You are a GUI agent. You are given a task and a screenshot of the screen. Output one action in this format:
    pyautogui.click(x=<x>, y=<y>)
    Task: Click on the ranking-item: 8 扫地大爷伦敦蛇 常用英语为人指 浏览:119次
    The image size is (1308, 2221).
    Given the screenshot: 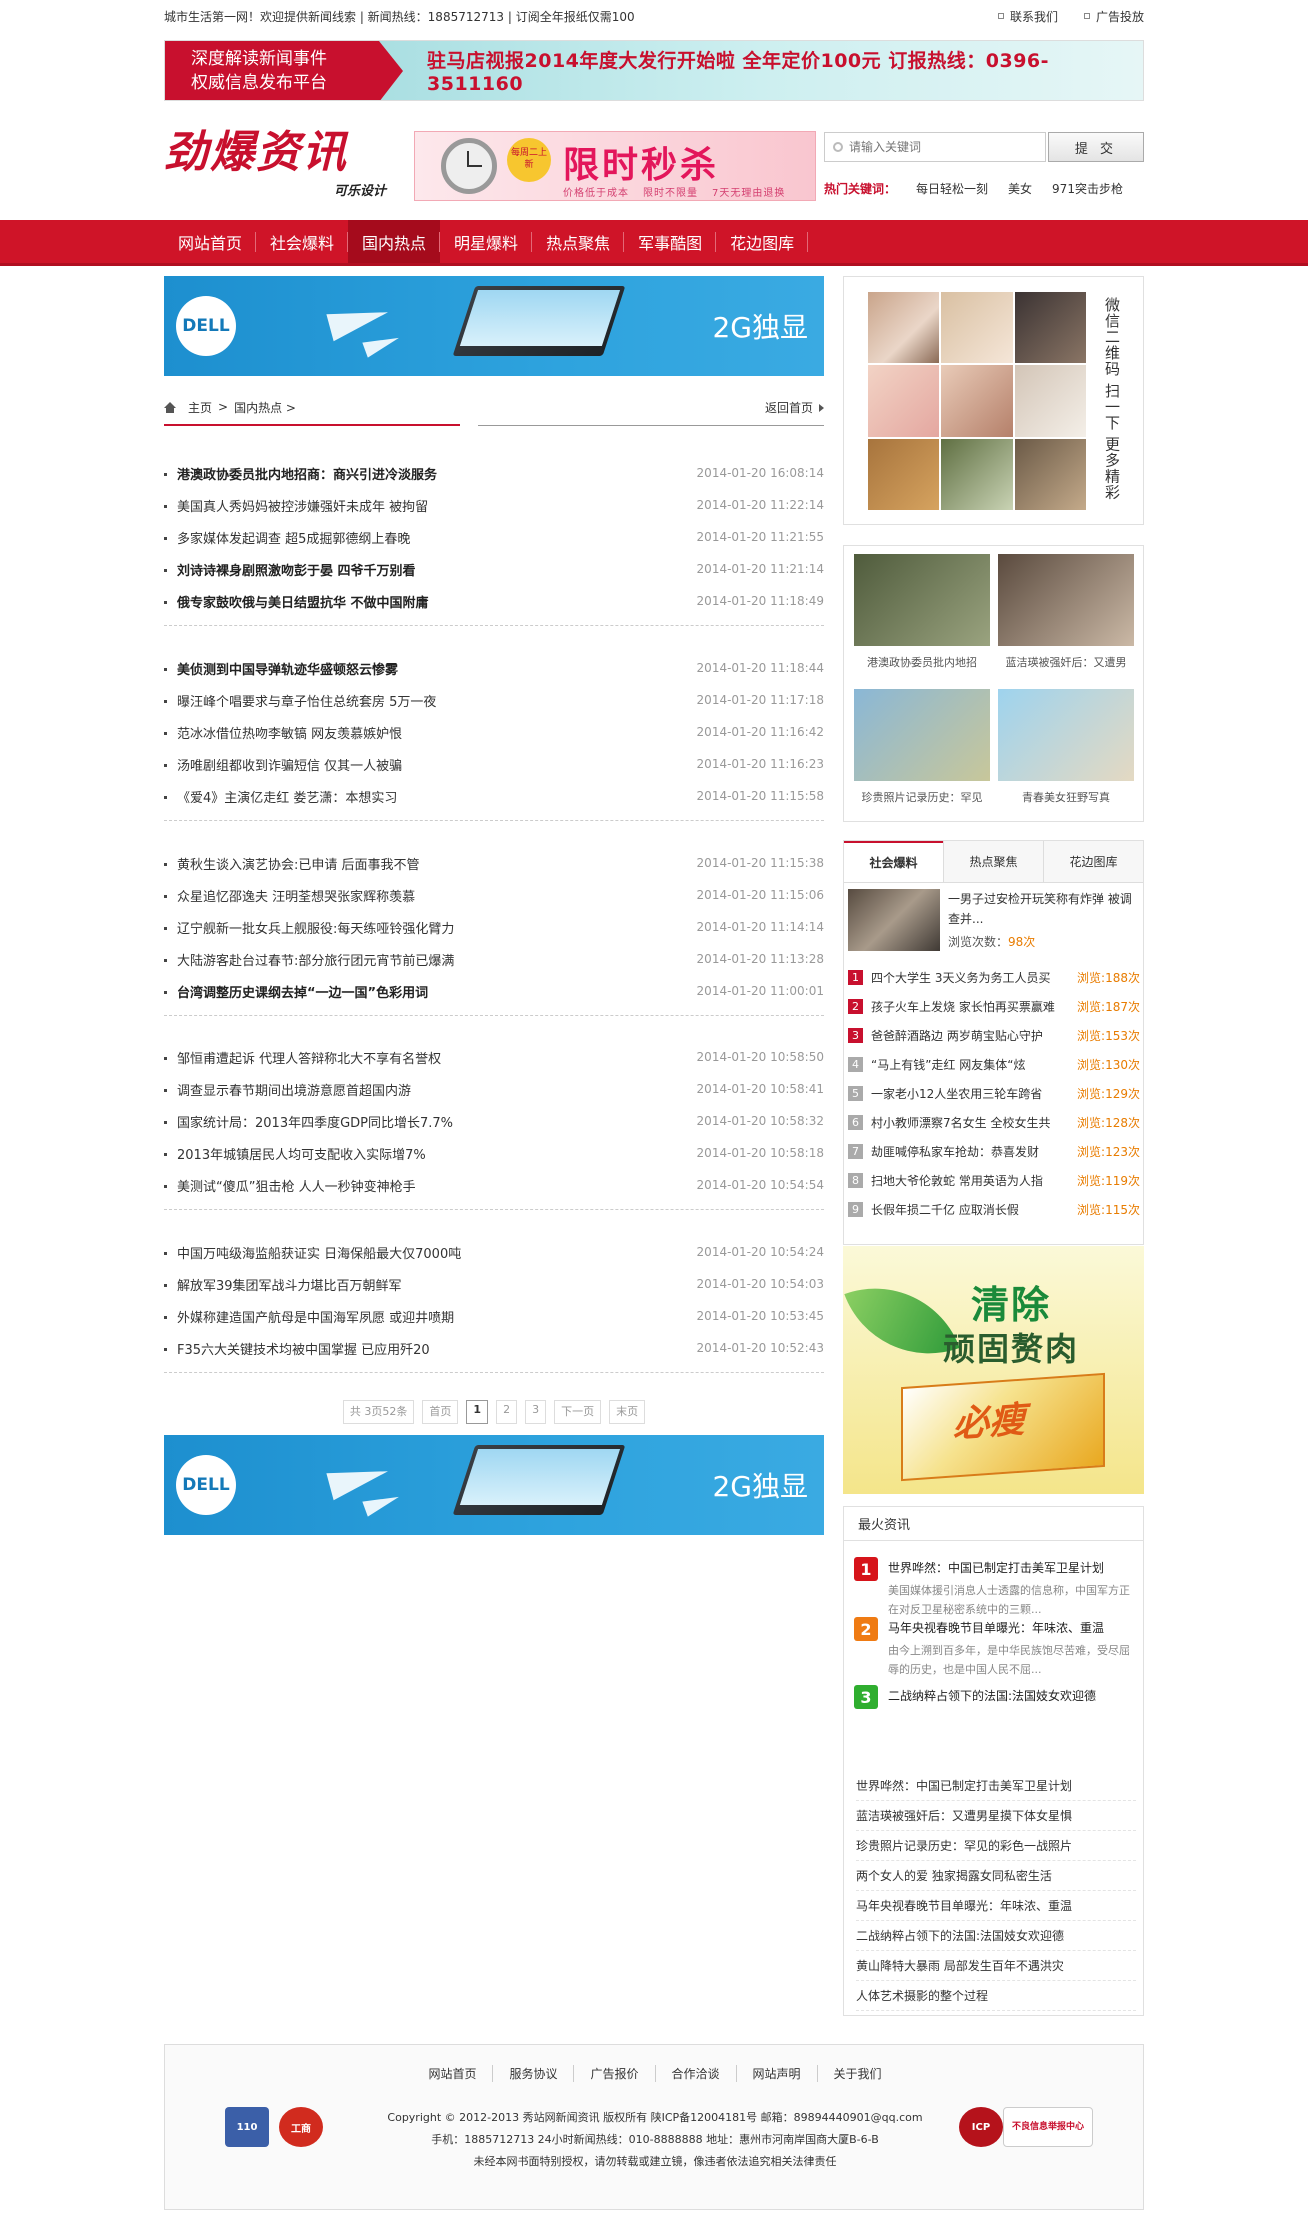 What is the action you would take?
    pyautogui.click(x=994, y=1180)
    